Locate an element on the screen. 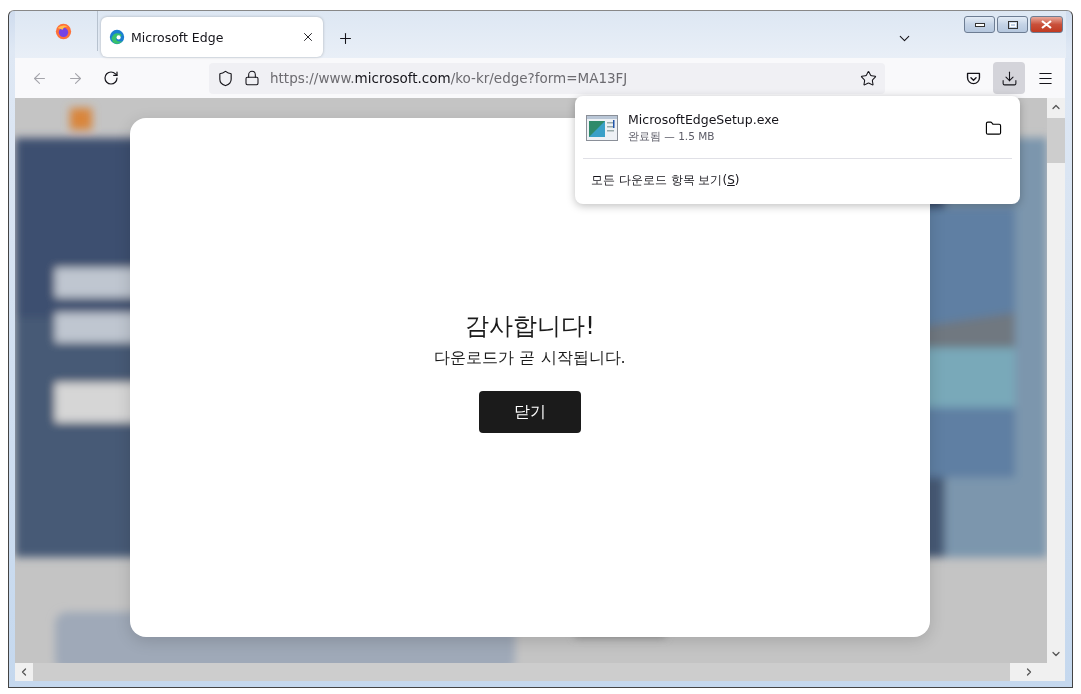 This screenshot has width=1081, height=694. dialog-message: 다운로드가 곧 시작됩니다. is located at coordinates (530, 358).